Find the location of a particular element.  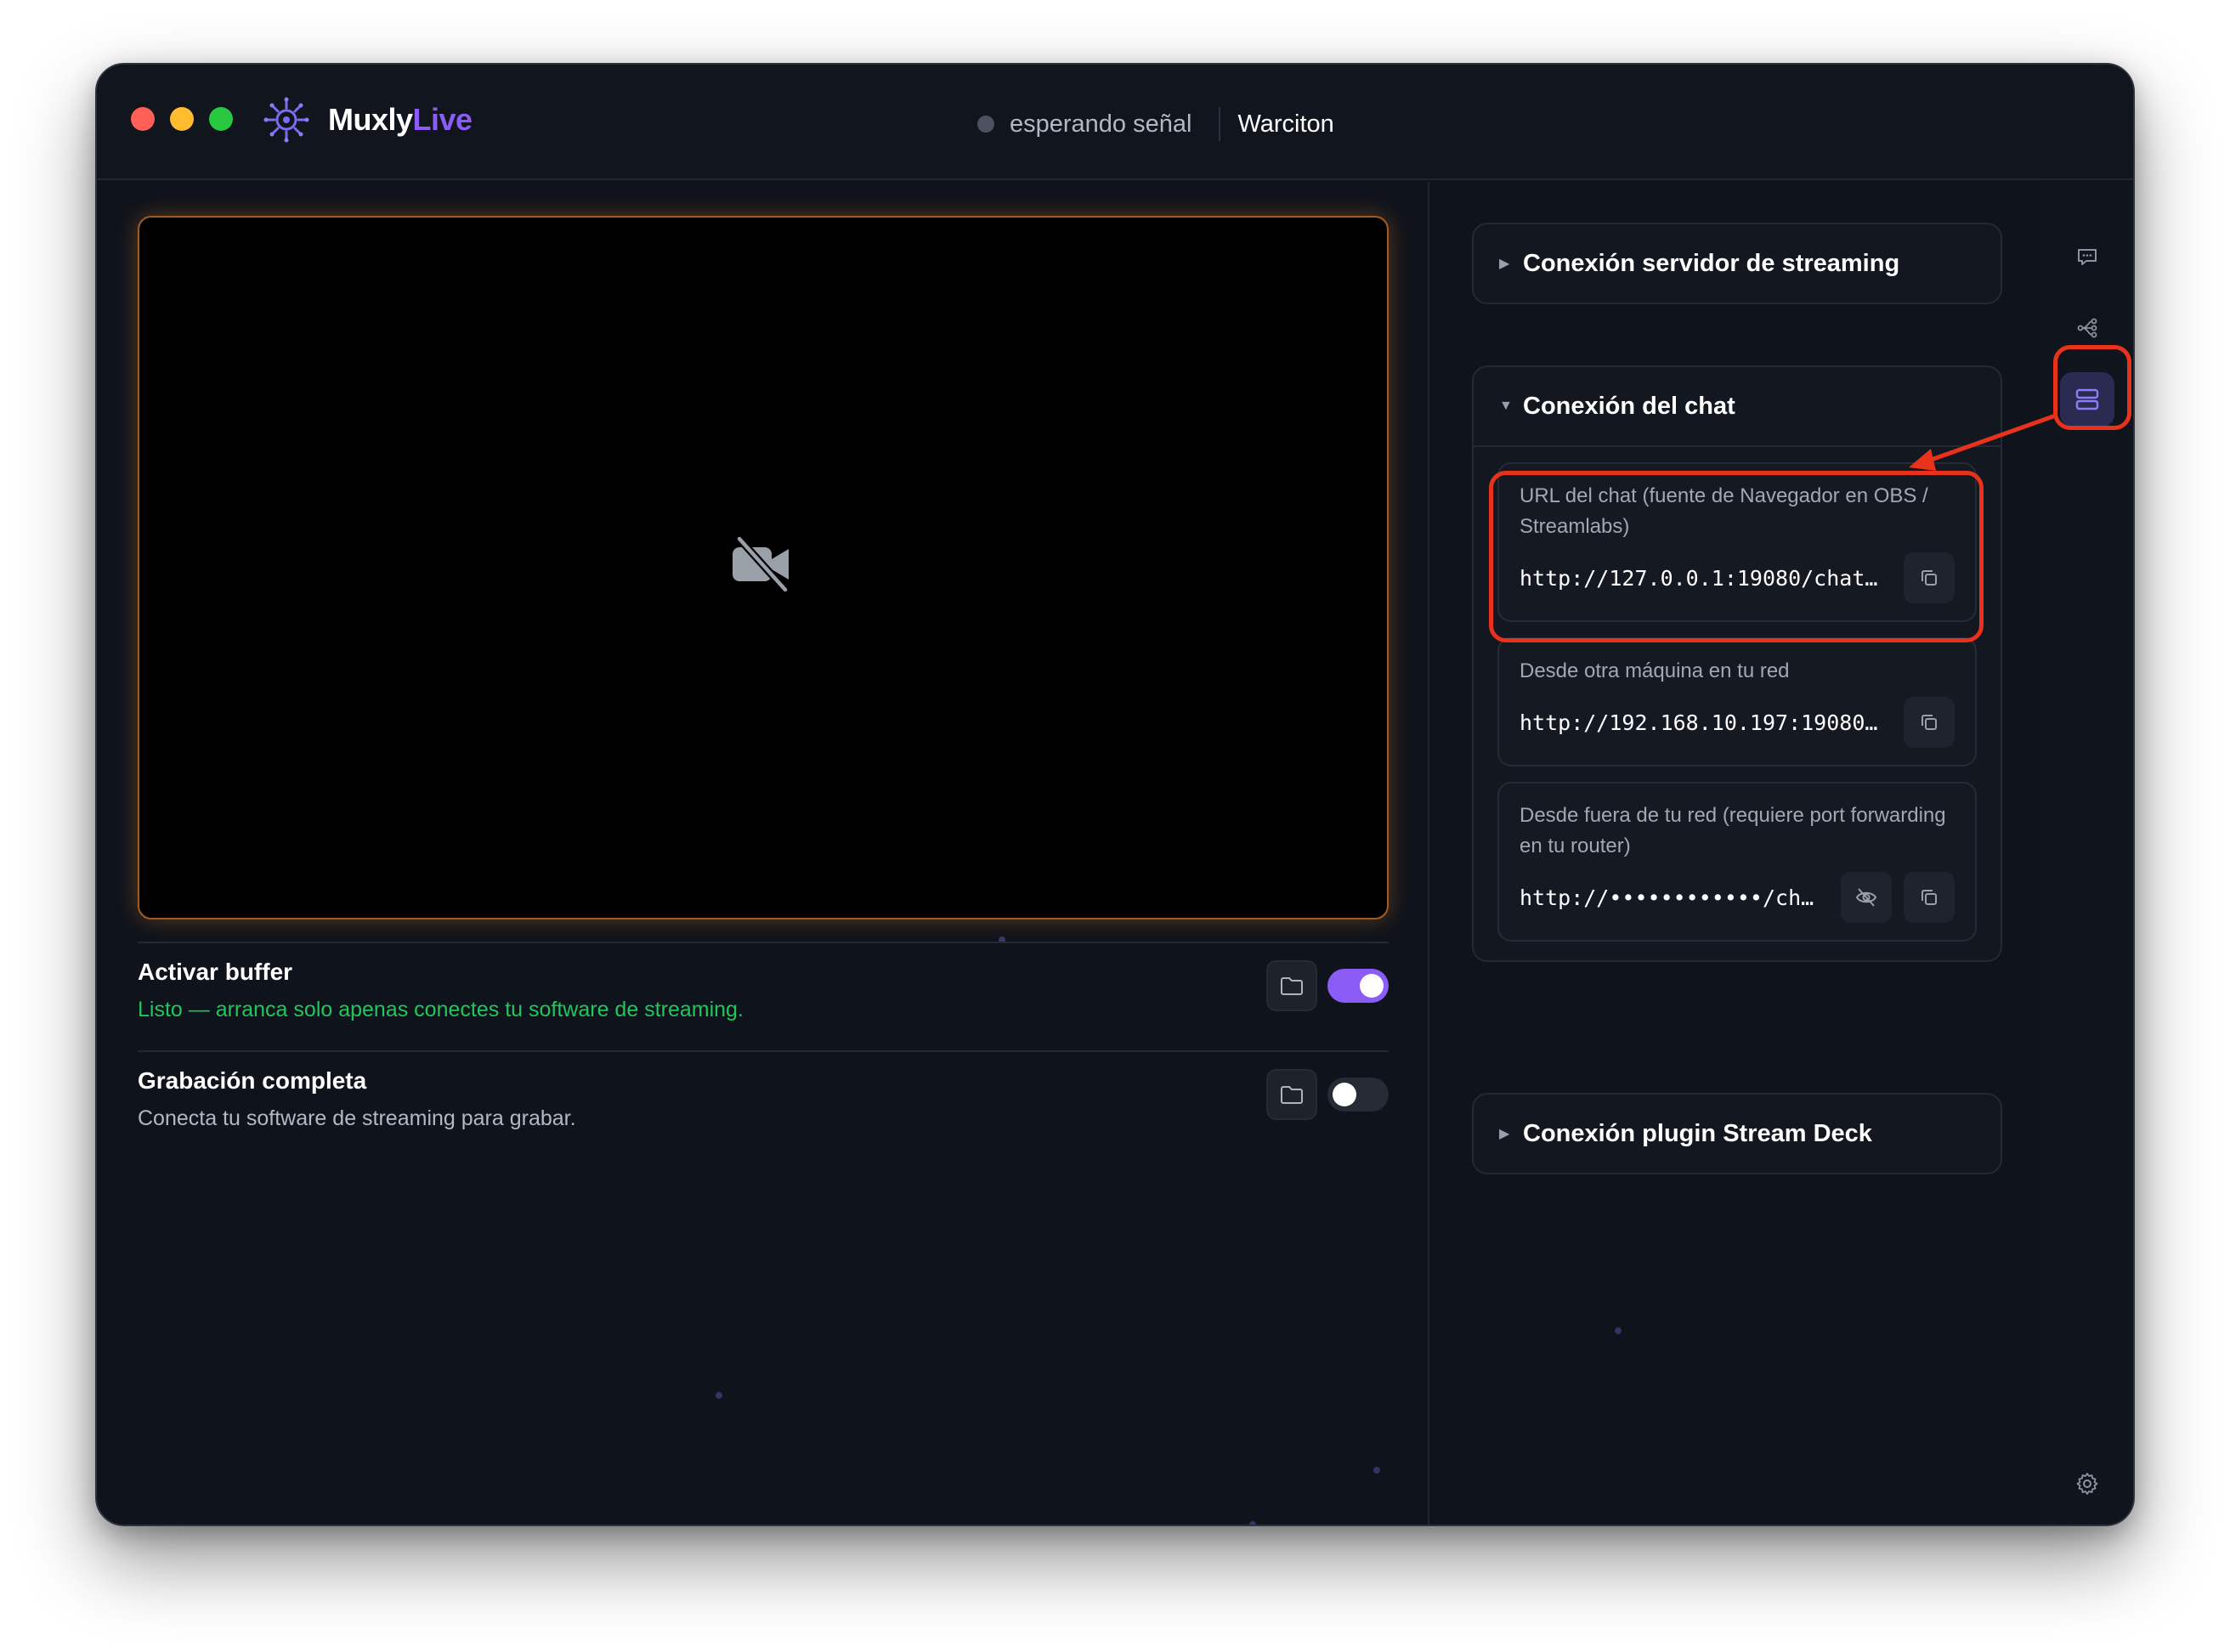

reveal-url-button is located at coordinates (1867, 897).